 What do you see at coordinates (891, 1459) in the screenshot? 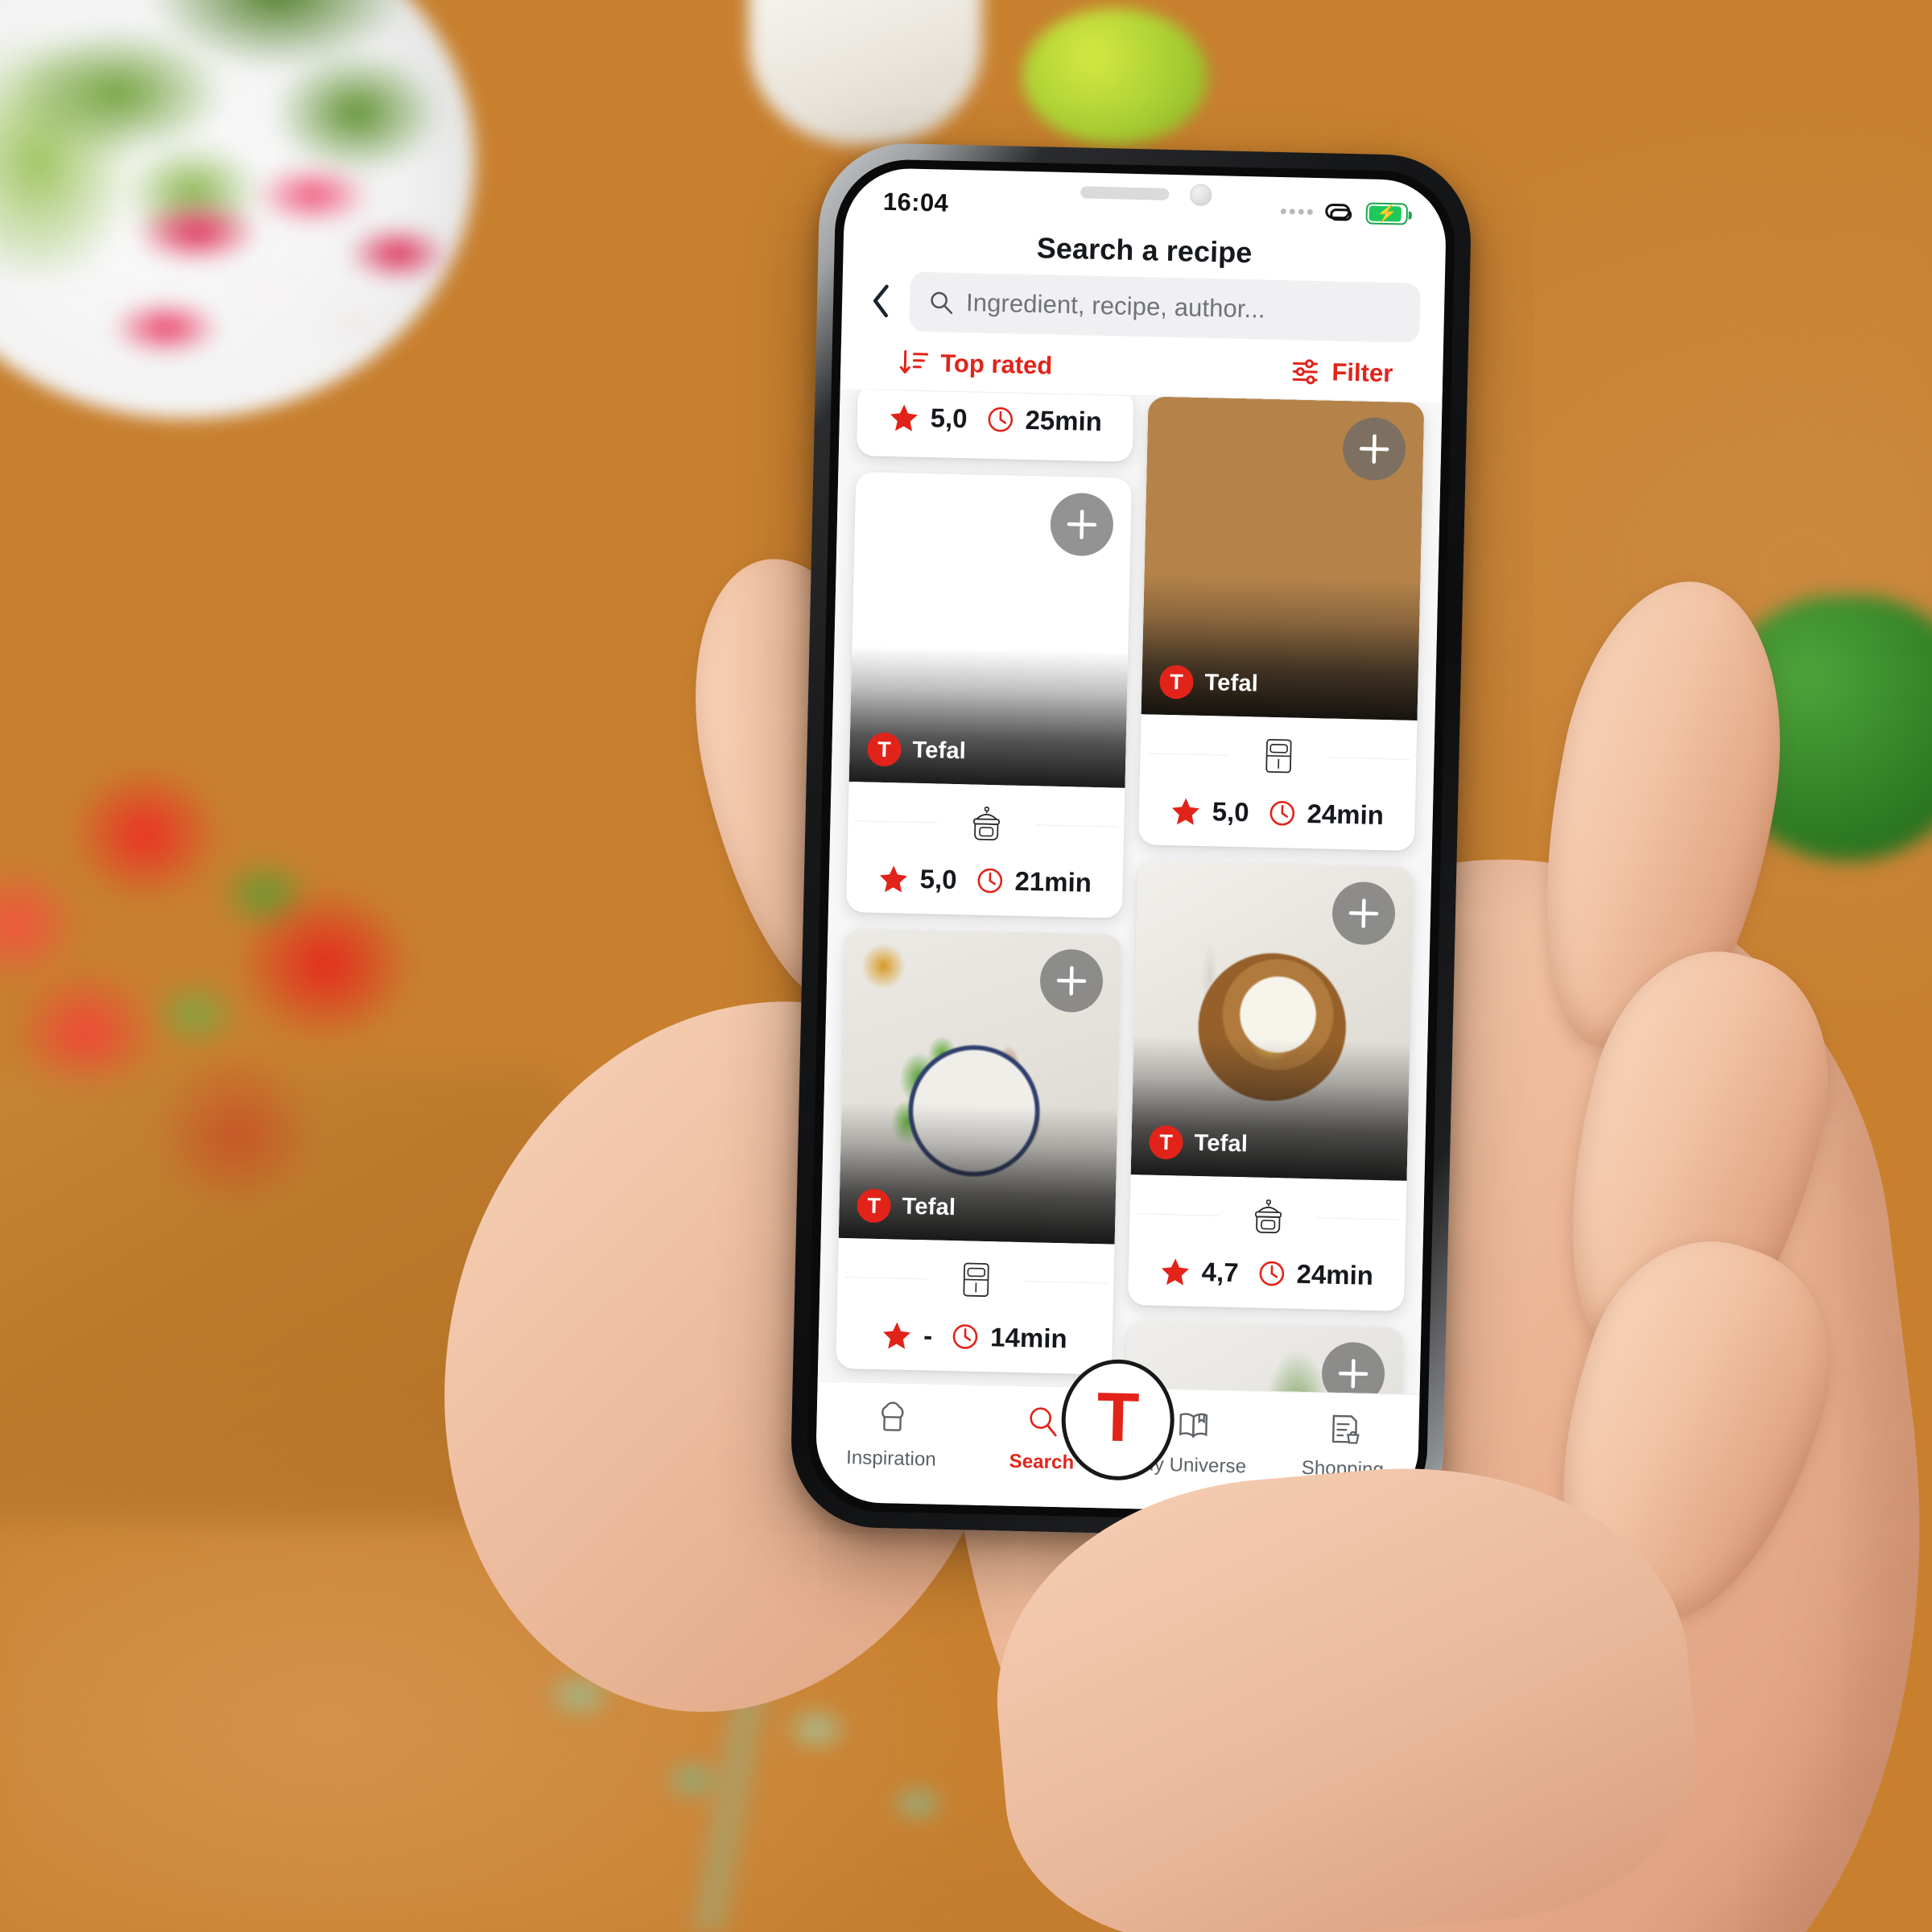
I see `tab-label: Inspiration` at bounding box center [891, 1459].